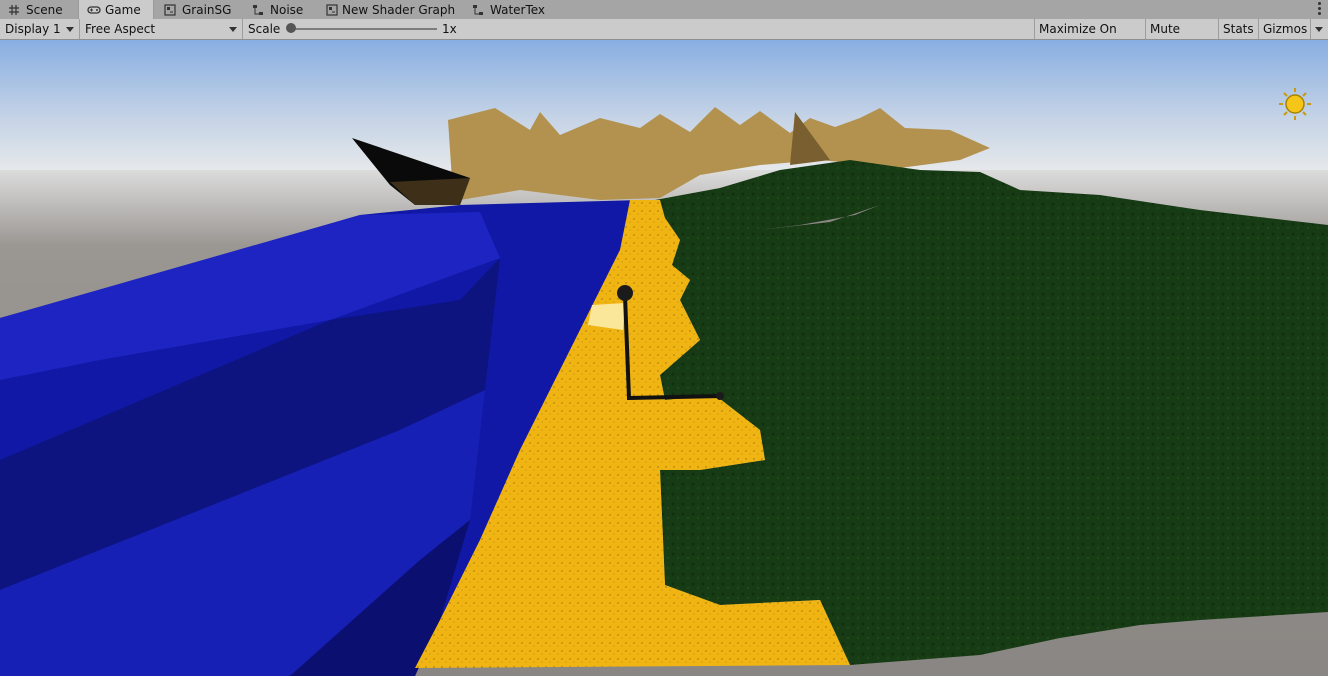  What do you see at coordinates (720, 396) in the screenshot?
I see `pole-end` at bounding box center [720, 396].